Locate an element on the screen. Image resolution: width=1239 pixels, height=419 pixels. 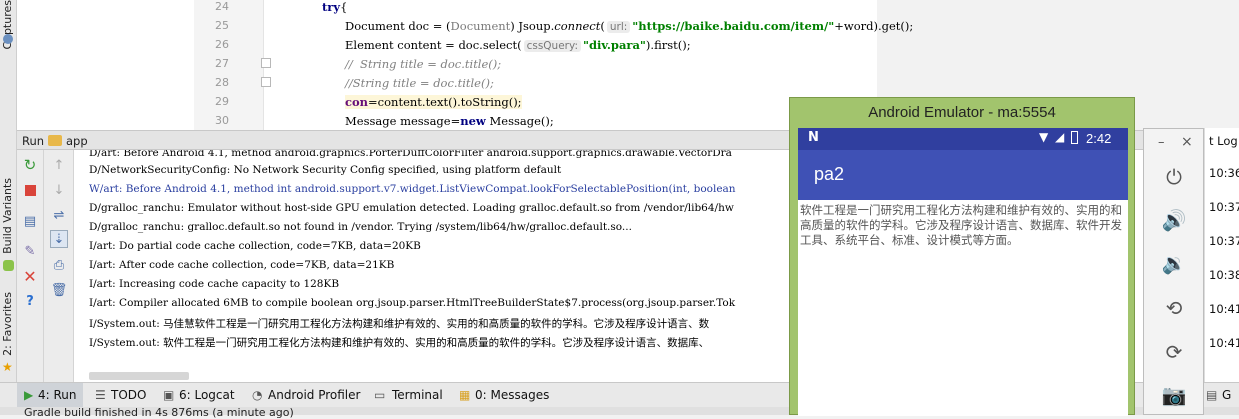
emulator-title: Android Emulator - ma:5554 is located at coordinates (962, 112).